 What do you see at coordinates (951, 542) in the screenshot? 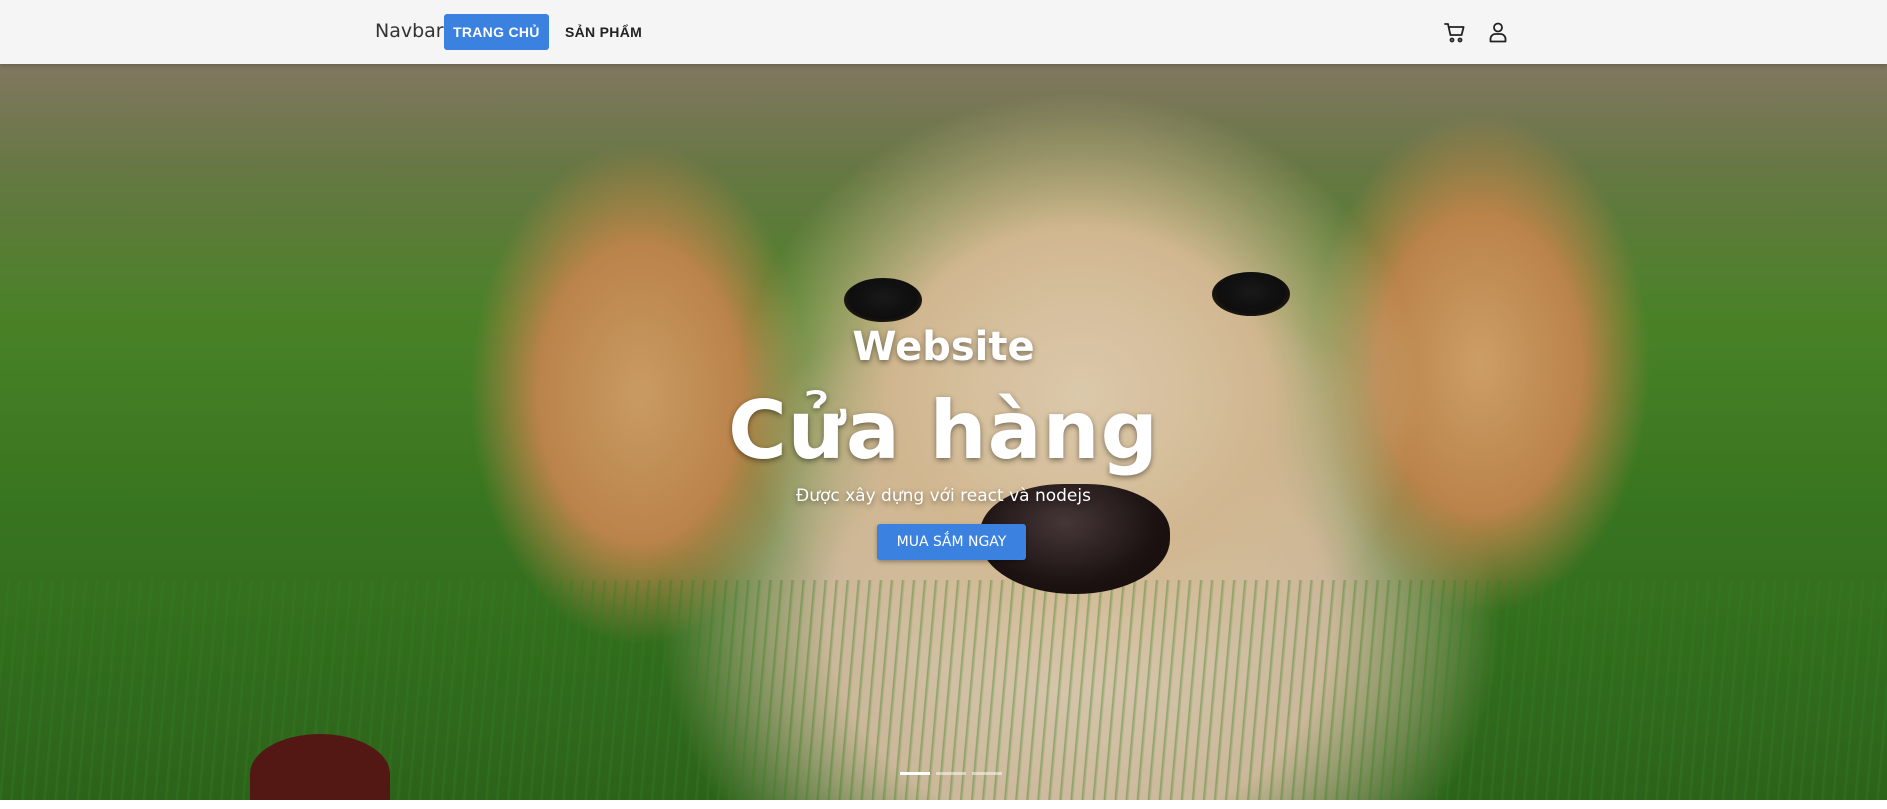
I see `shop-now-button: MUA SẮM NGAY` at bounding box center [951, 542].